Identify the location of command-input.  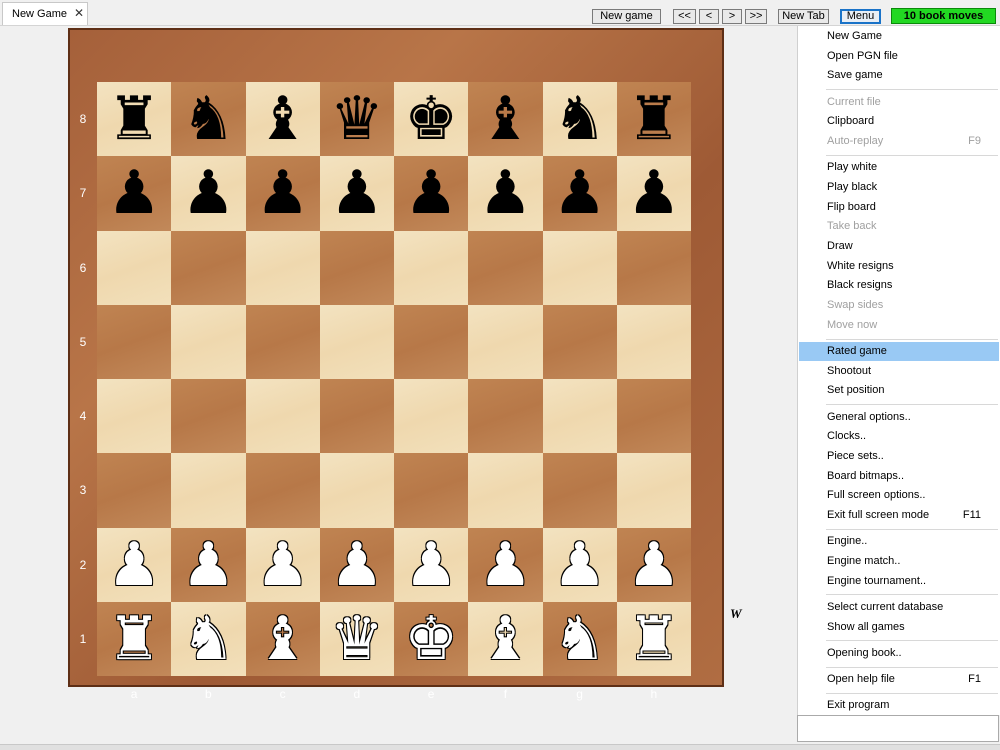
(898, 728).